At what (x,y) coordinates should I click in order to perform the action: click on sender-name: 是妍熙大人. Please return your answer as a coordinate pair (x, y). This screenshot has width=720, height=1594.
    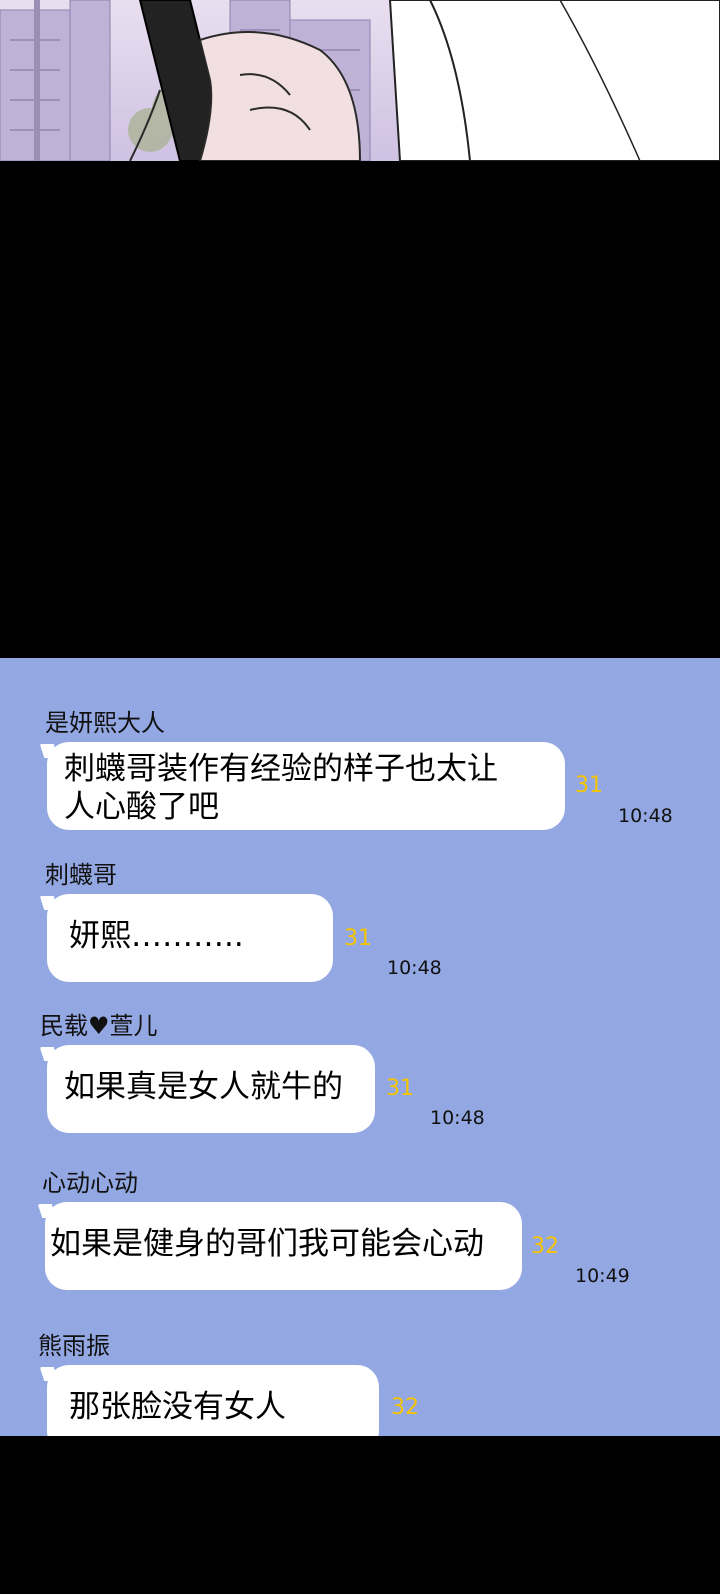
    Looking at the image, I should click on (105, 723).